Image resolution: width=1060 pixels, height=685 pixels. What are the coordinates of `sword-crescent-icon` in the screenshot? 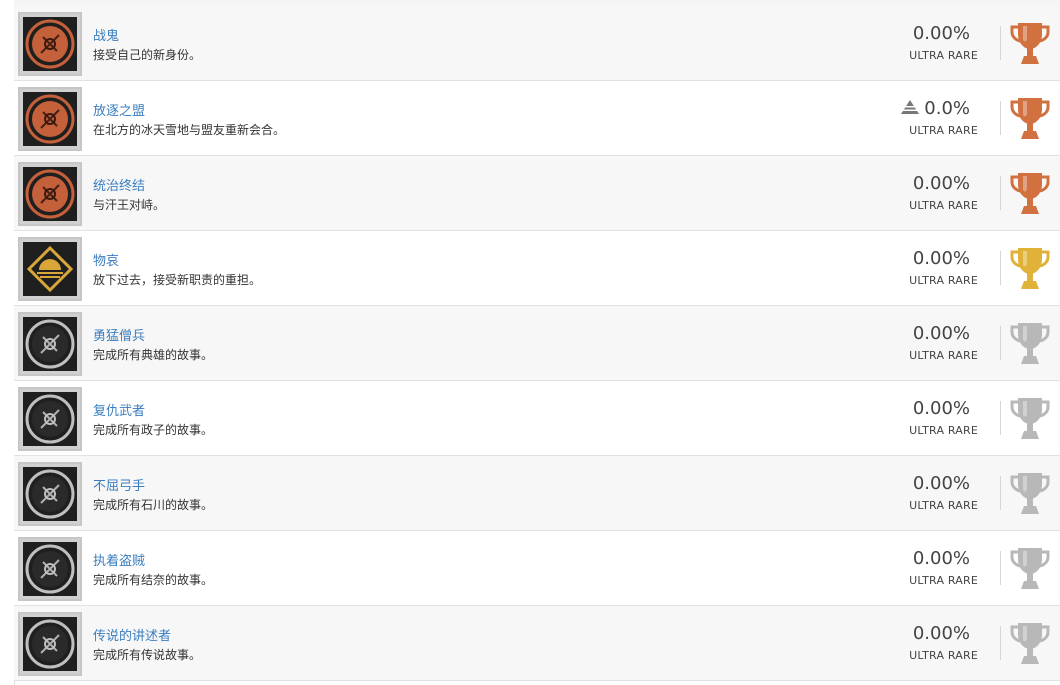 It's located at (50, 194).